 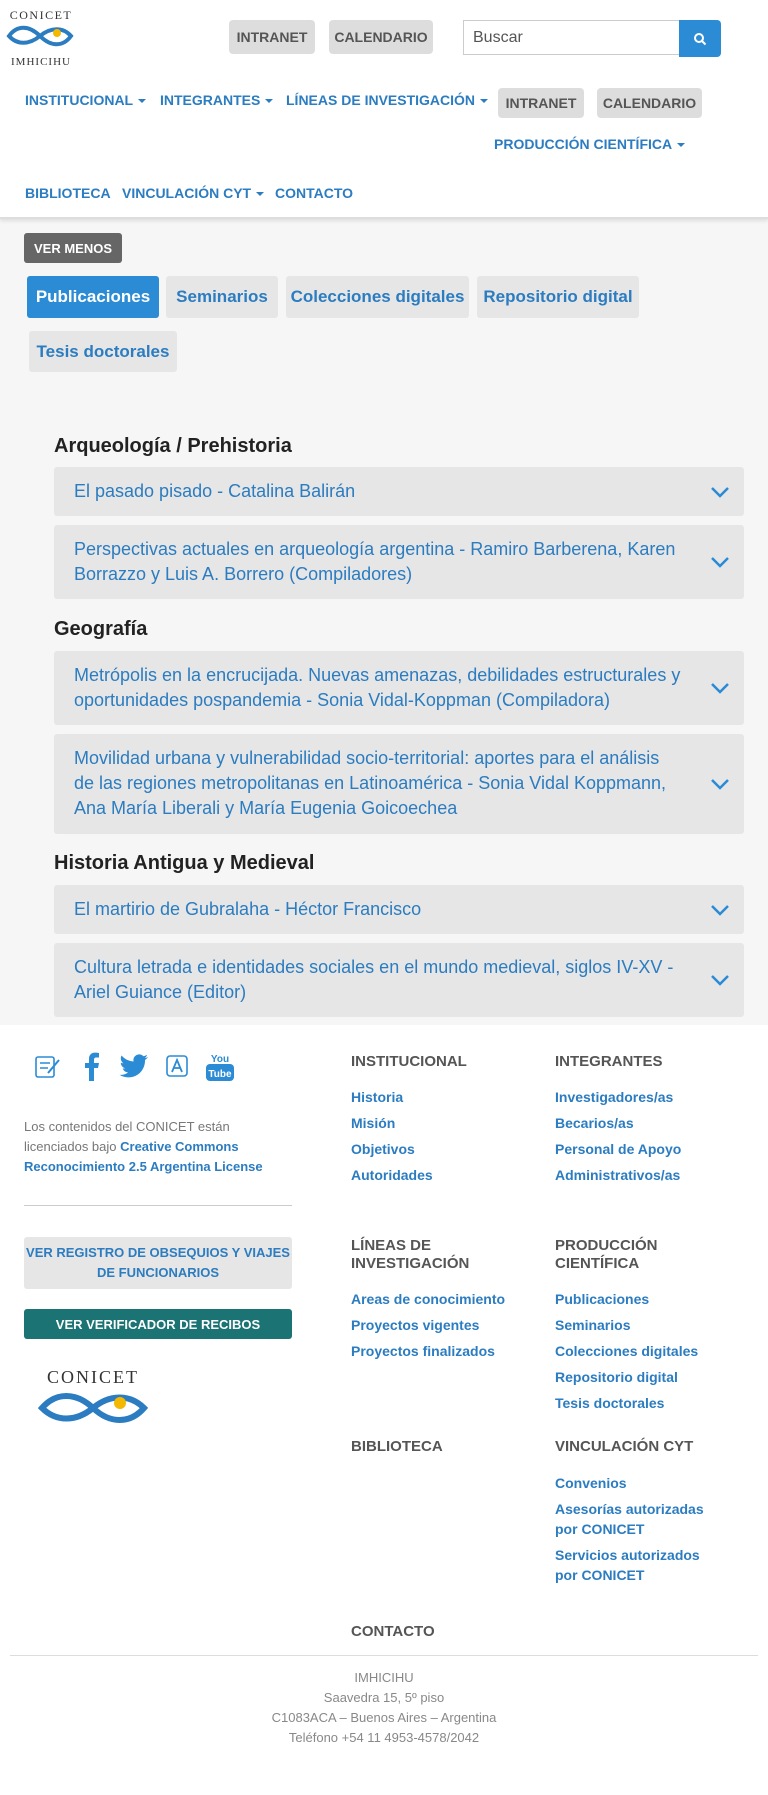 I want to click on address-line: Teléfono +54 11 4953-4578/2042, so click(x=384, y=1737).